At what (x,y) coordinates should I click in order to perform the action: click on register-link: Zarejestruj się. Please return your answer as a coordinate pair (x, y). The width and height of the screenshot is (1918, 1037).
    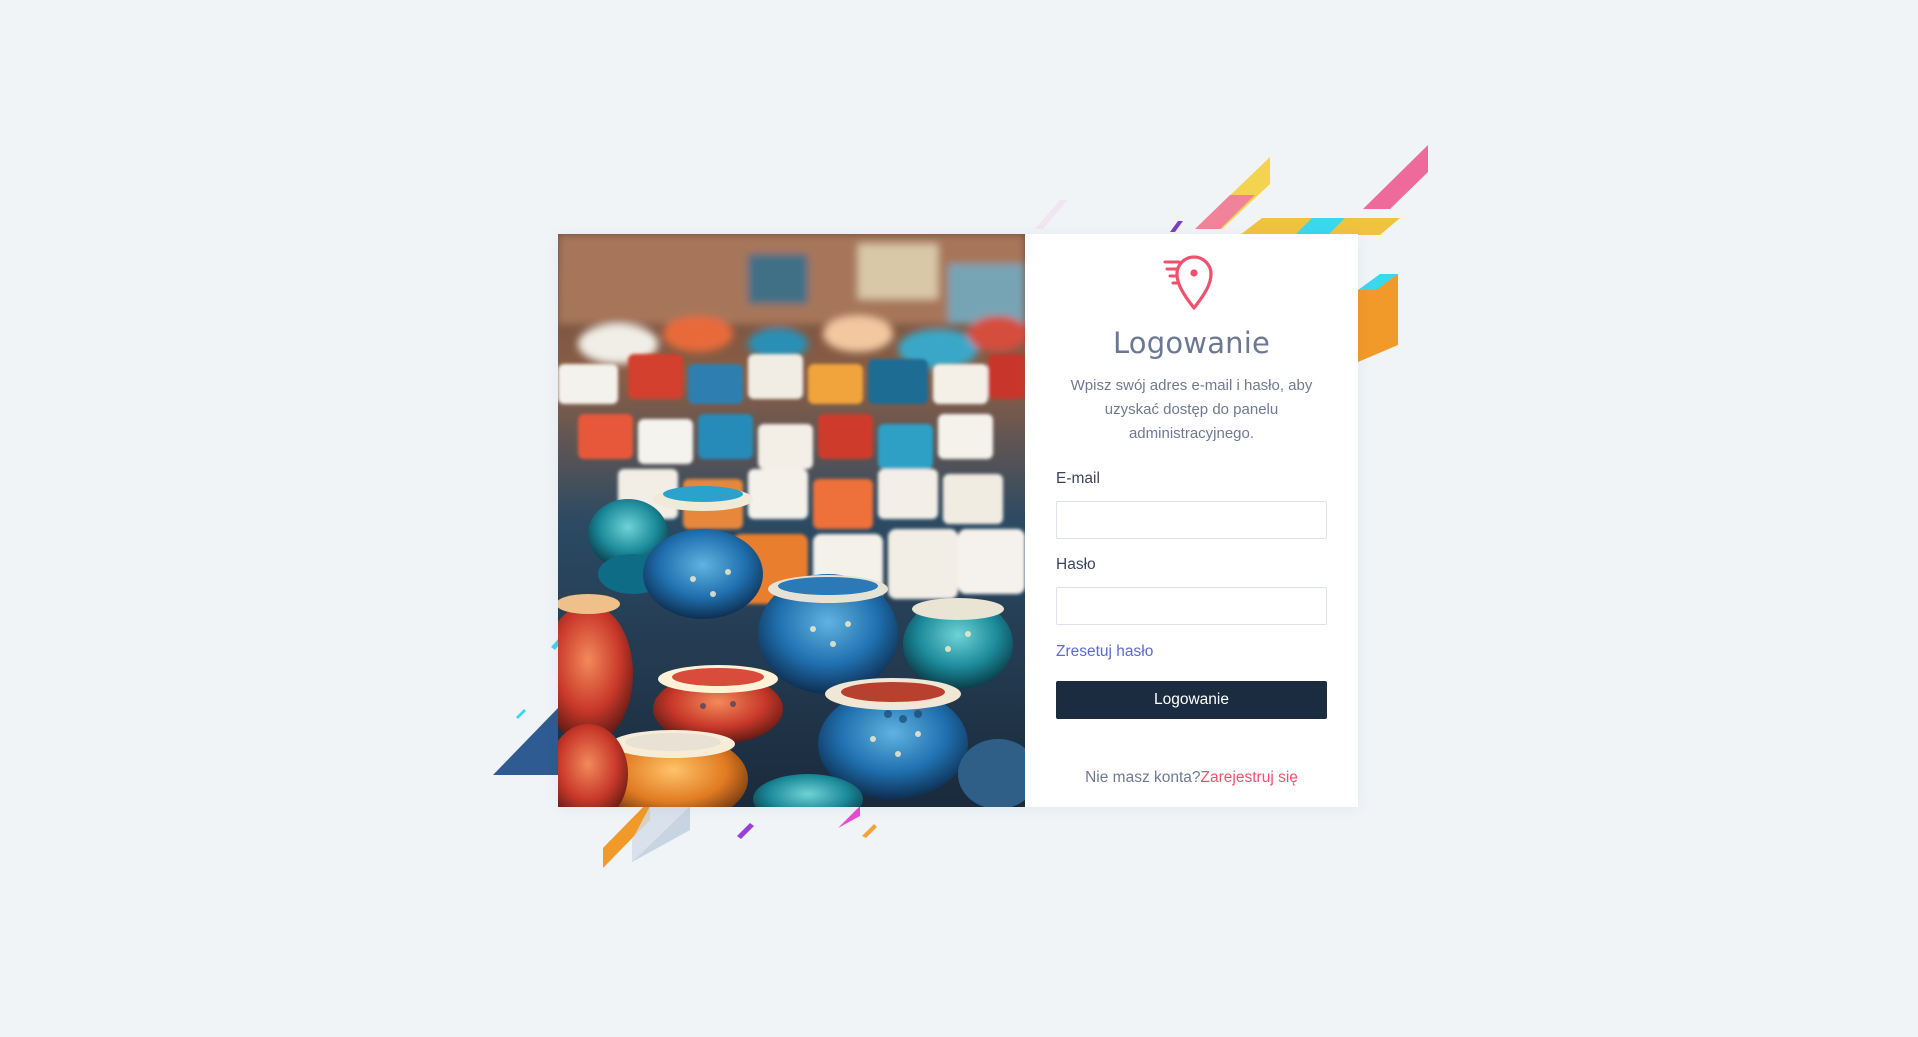
    Looking at the image, I should click on (1249, 777).